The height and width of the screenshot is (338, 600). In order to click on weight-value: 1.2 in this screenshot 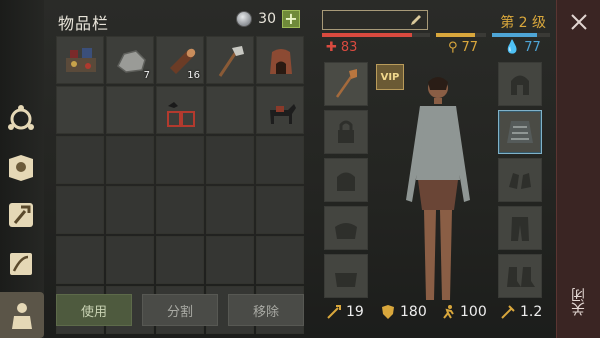, I will do `click(531, 312)`.